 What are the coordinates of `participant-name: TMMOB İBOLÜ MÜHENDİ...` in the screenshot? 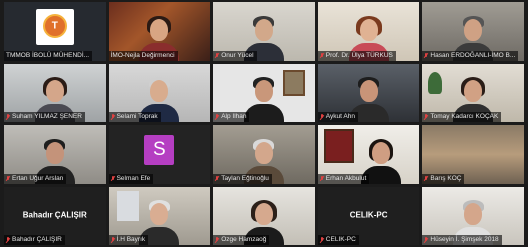 It's located at (48, 55).